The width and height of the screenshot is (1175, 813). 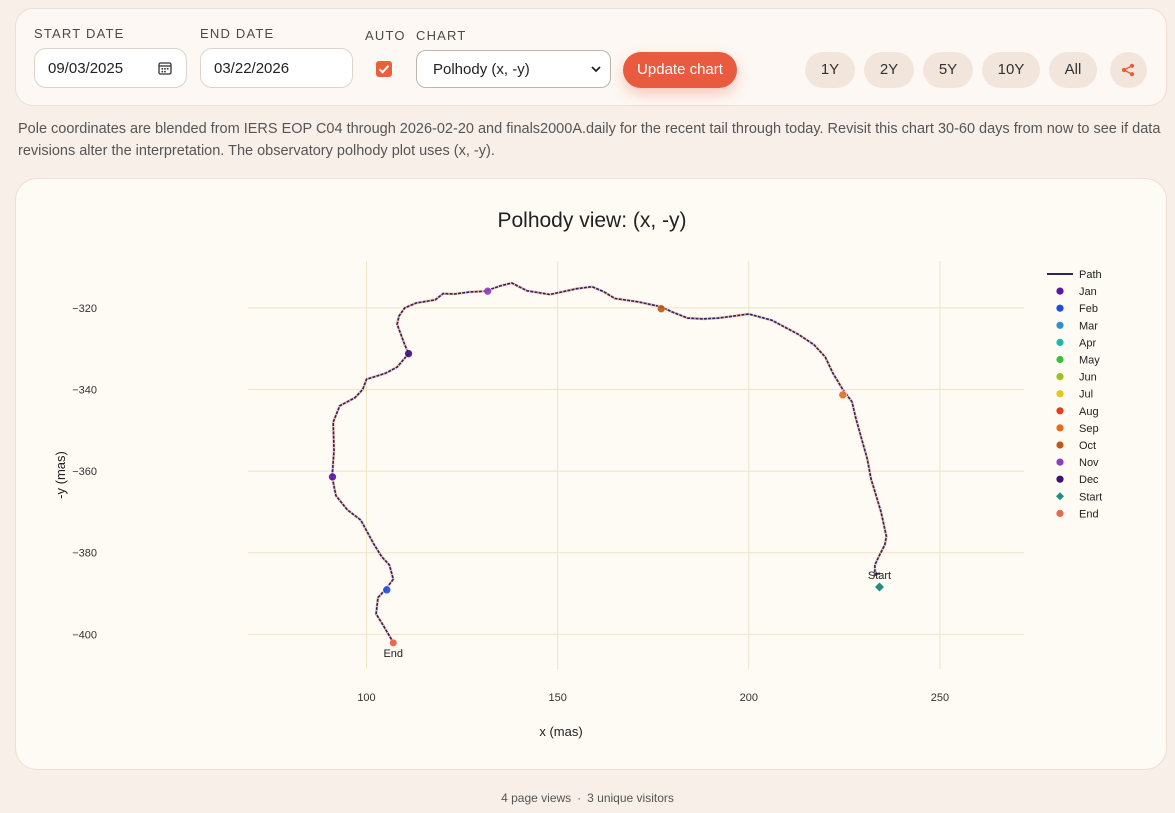 What do you see at coordinates (557, 698) in the screenshot?
I see `x-tick-label: 150` at bounding box center [557, 698].